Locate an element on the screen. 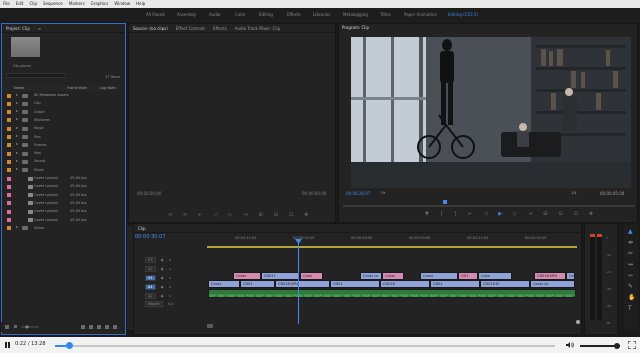  program-control-button: ◁ is located at coordinates (485, 214).